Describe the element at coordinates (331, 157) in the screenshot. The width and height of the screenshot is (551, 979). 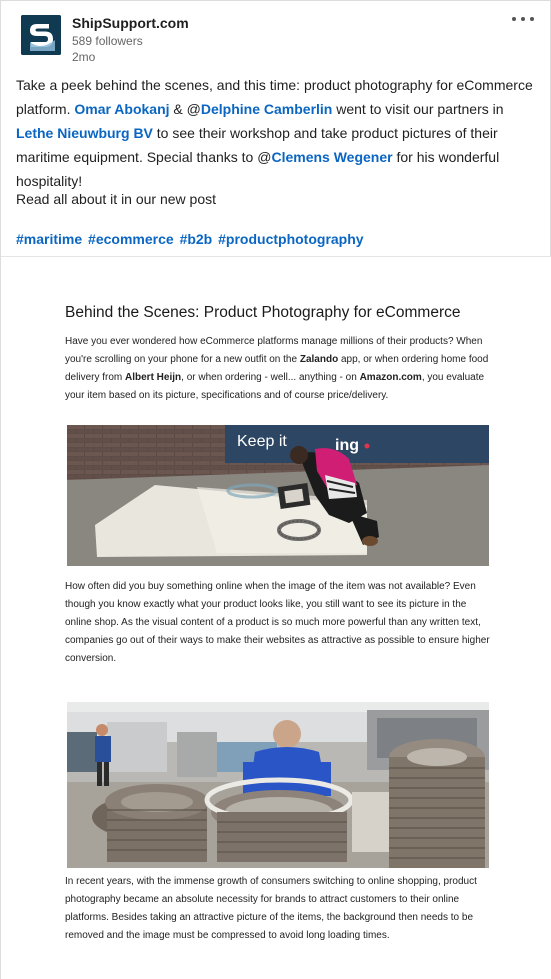
I see `mention-clemens-wegener: Clemens Wegener` at that location.